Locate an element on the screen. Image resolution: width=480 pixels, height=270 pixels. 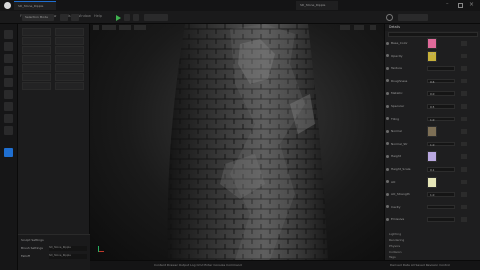
details-search-input is located at coordinates (433, 34).